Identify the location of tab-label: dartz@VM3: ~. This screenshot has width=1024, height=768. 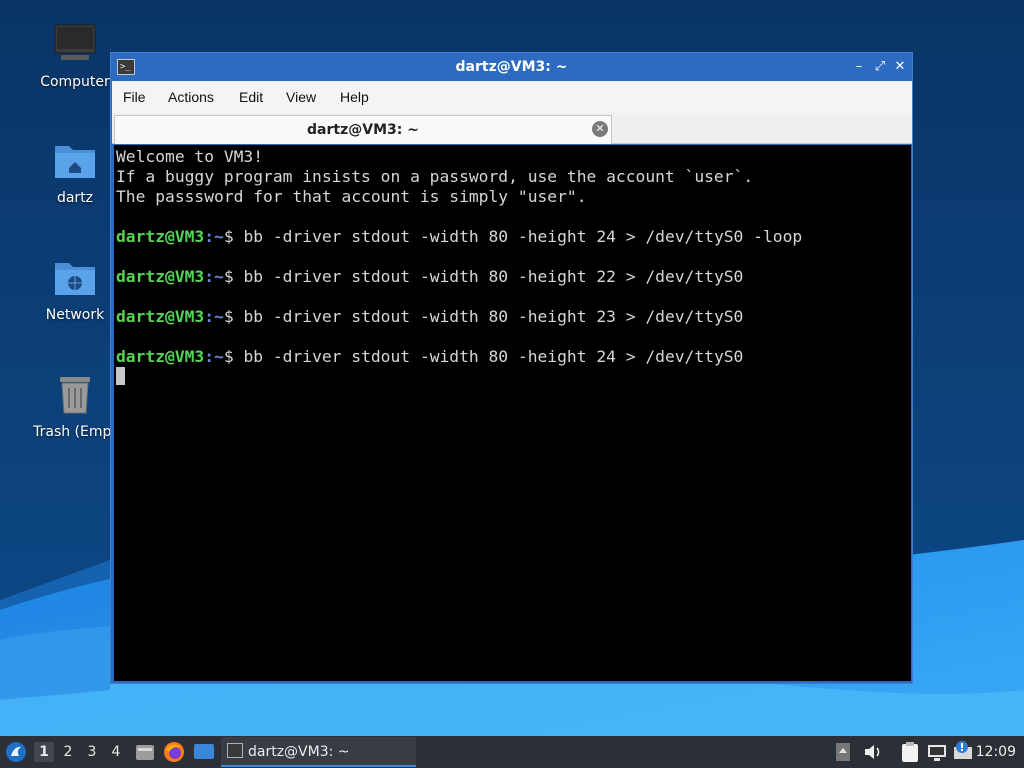
(363, 130).